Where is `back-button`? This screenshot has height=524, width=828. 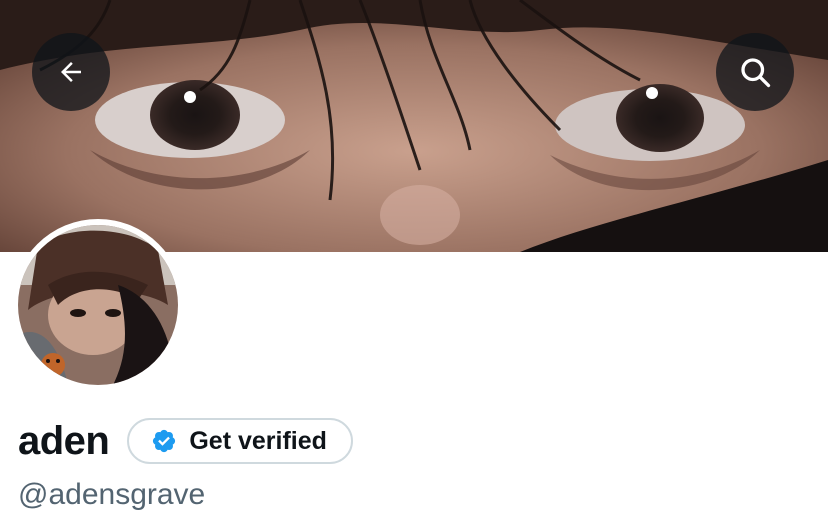 back-button is located at coordinates (71, 72).